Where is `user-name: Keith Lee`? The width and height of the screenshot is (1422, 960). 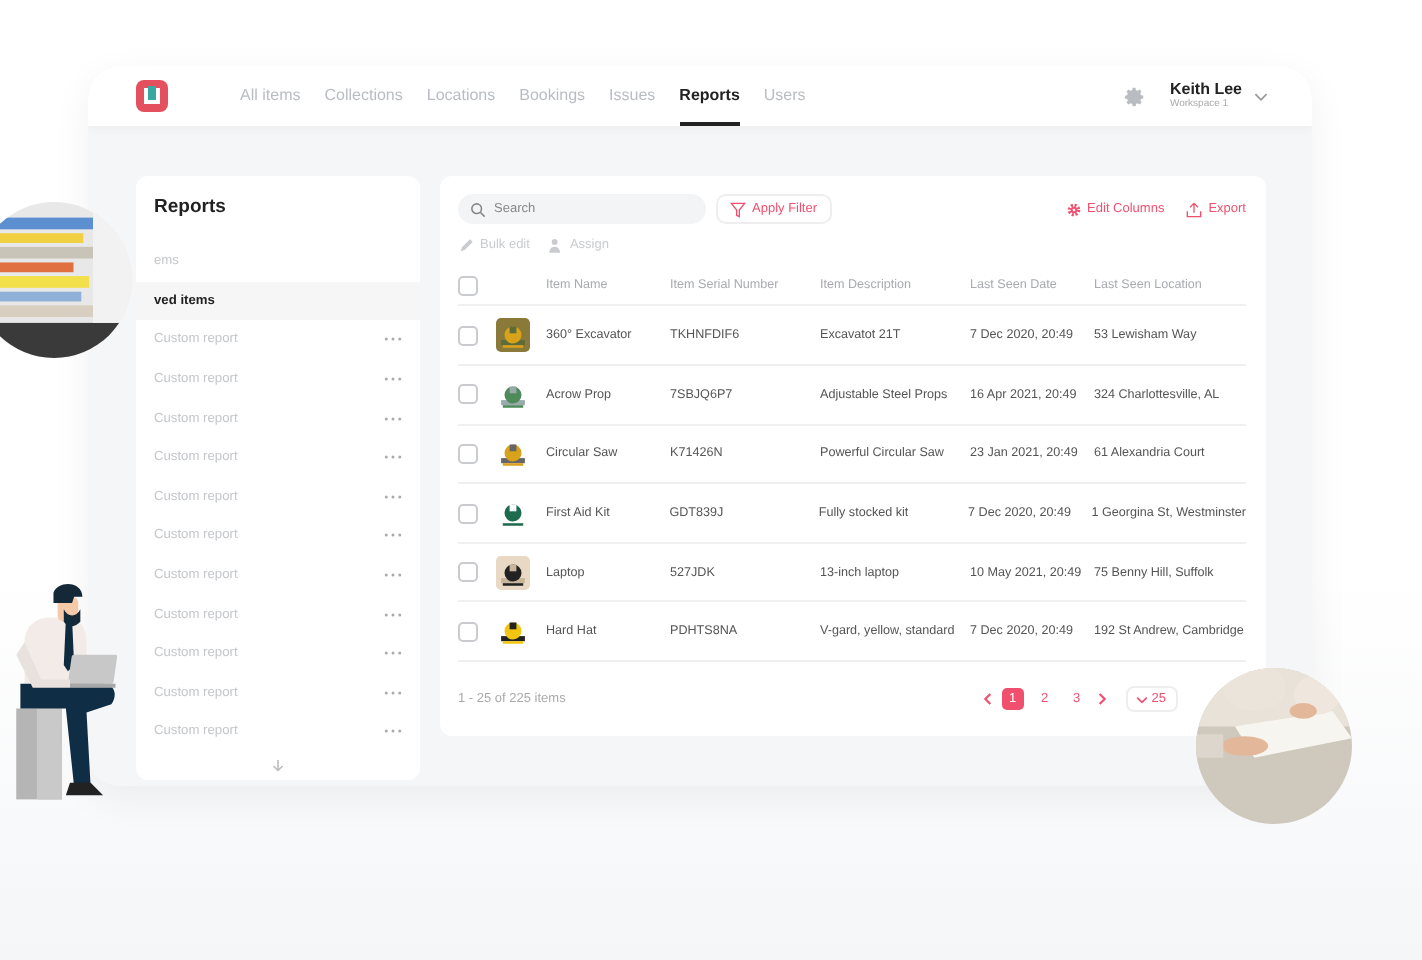 user-name: Keith Lee is located at coordinates (1205, 90).